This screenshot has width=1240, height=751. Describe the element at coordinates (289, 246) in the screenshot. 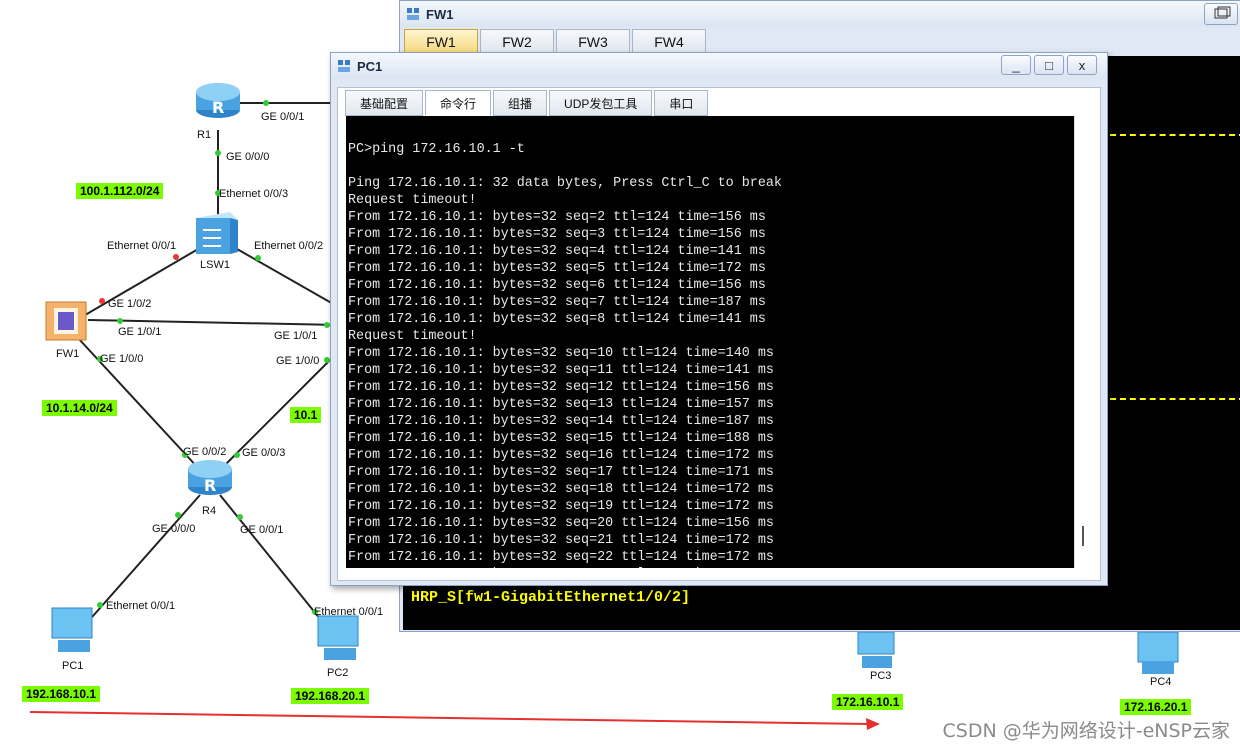

I see `port-label: Ethernet 0/0/2` at that location.